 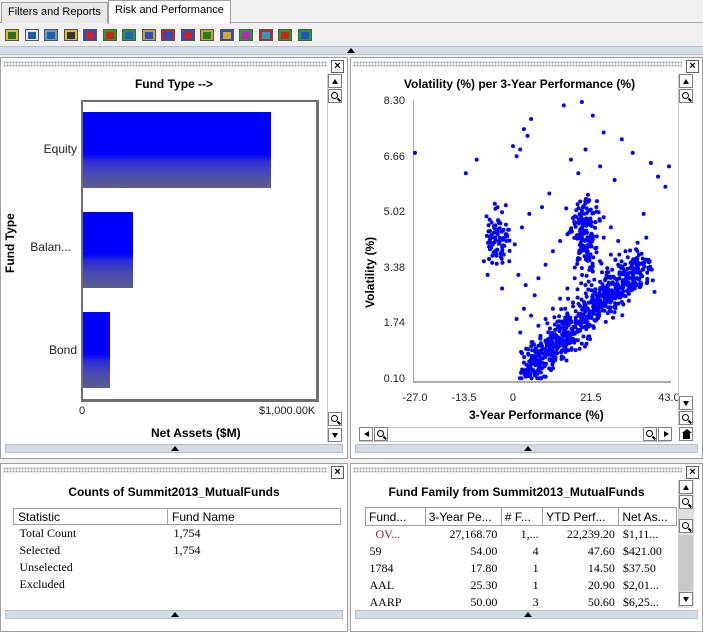 I want to click on parallel-coordinate-icon, so click(x=266, y=35).